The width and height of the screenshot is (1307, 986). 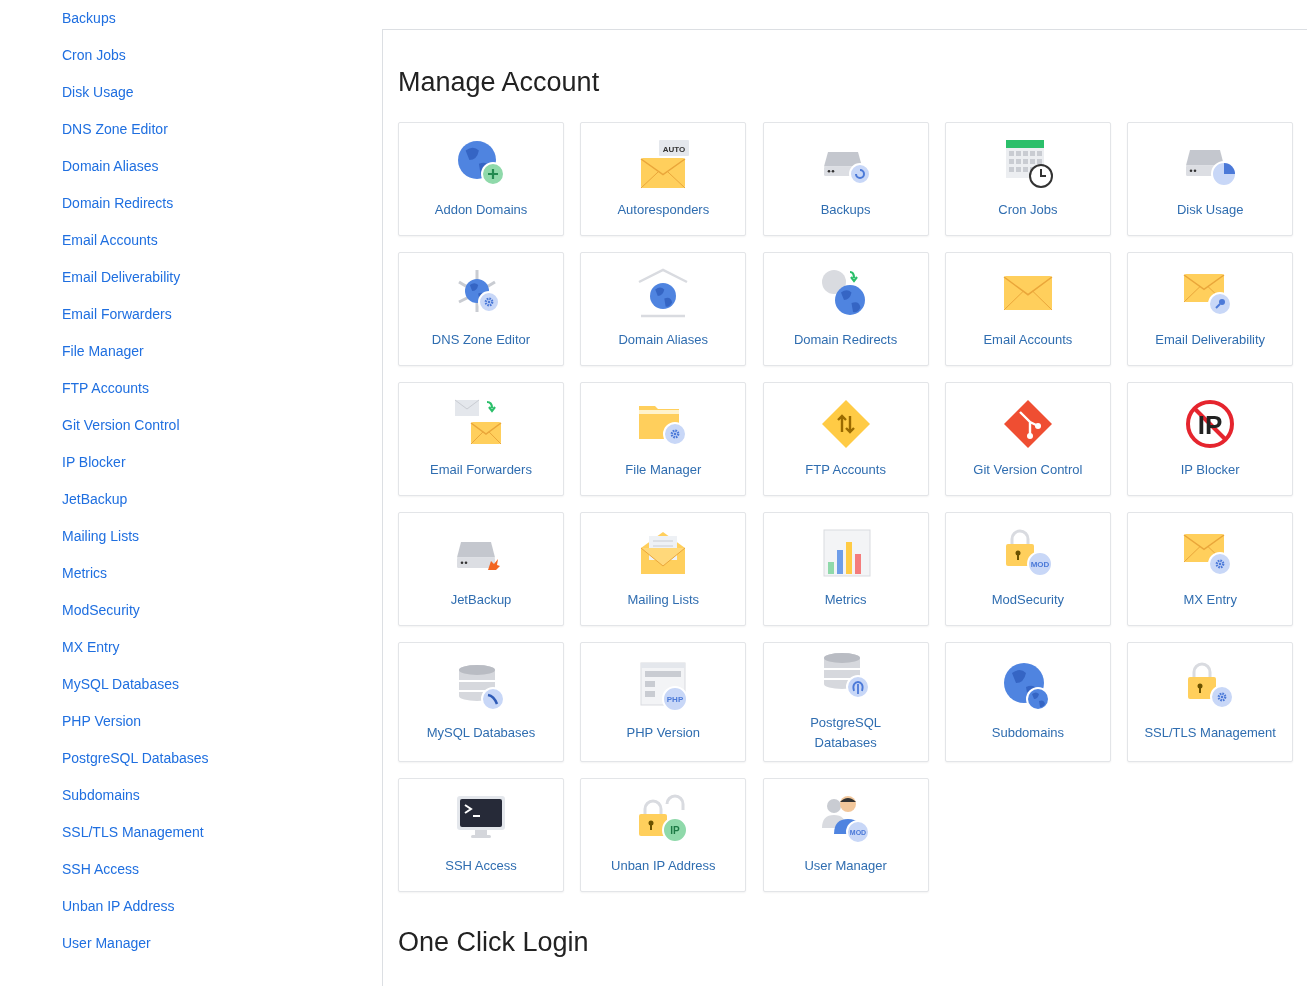 What do you see at coordinates (89, 26) in the screenshot?
I see `sidebar-link: Backups` at bounding box center [89, 26].